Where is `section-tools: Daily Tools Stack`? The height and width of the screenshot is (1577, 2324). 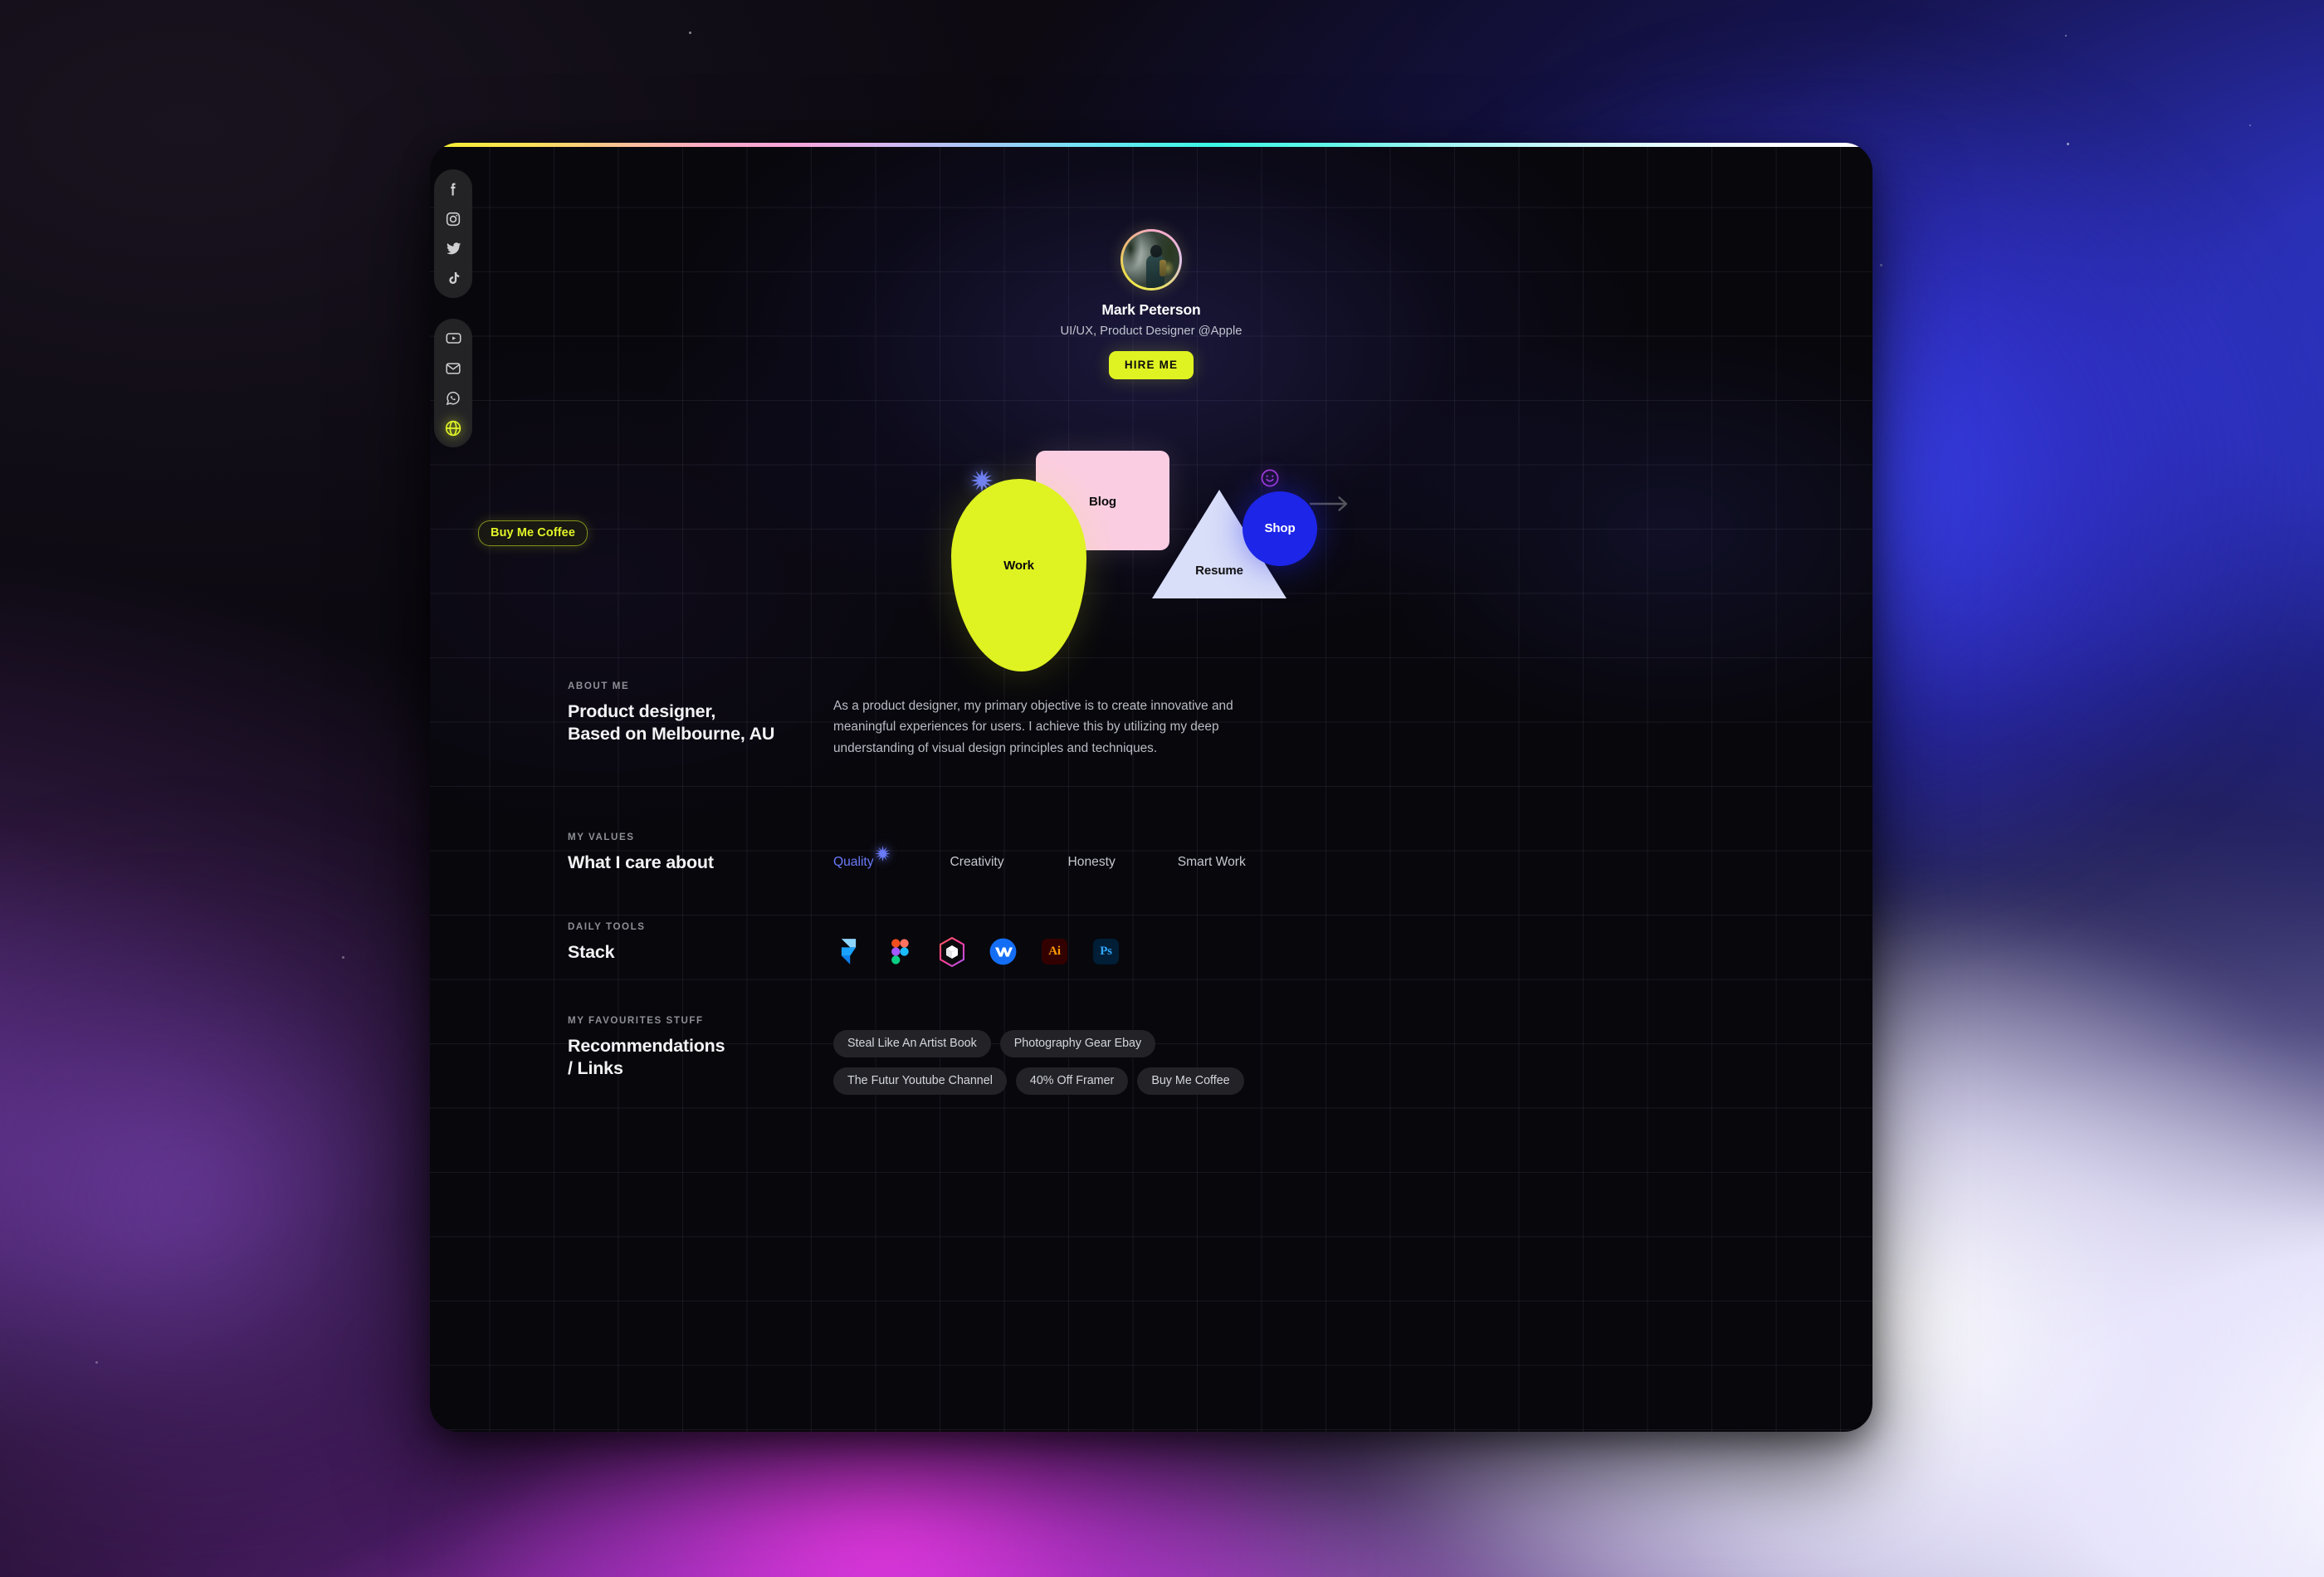
section-tools: Daily Tools Stack is located at coordinates (1170, 944).